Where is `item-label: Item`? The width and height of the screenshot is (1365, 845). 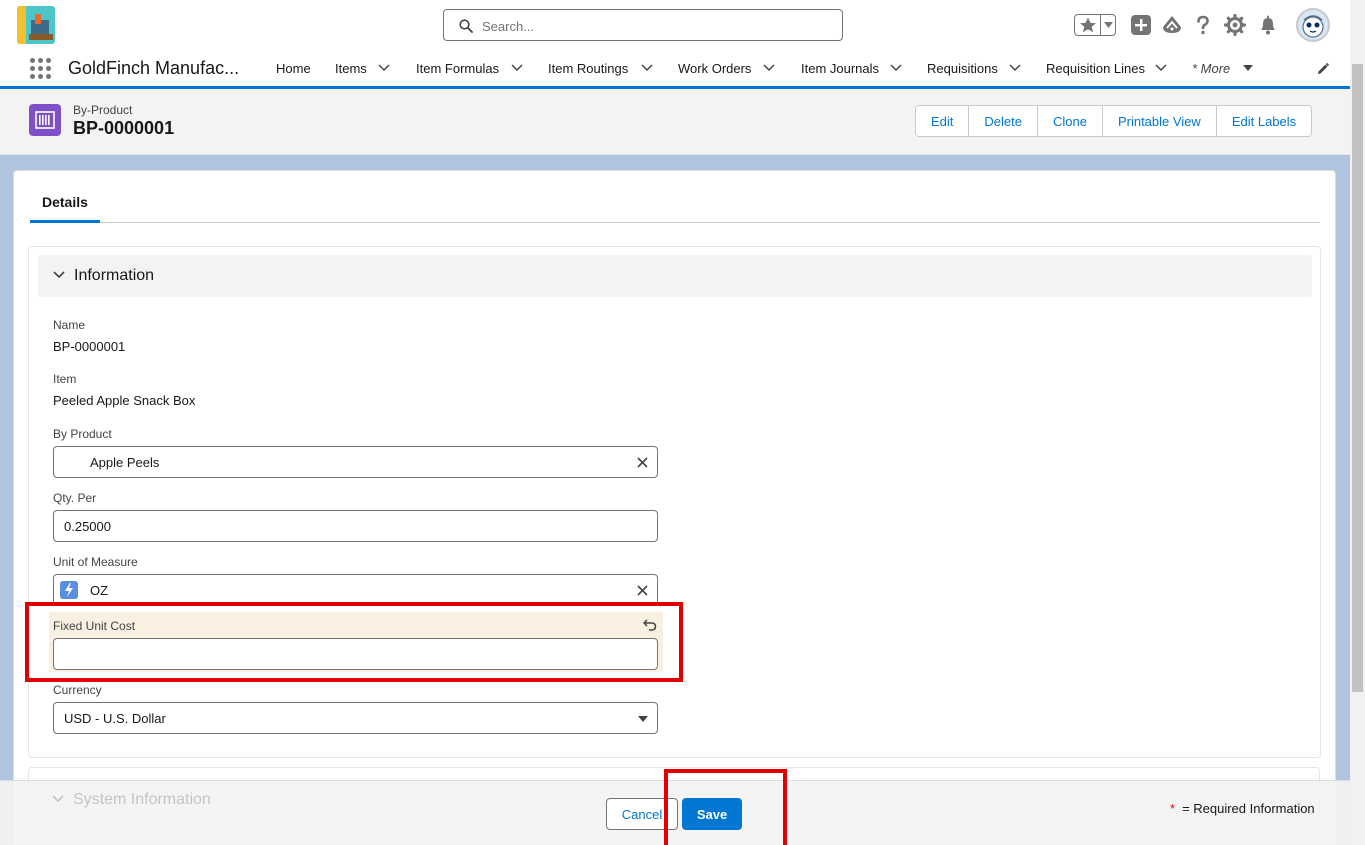 item-label: Item is located at coordinates (65, 379).